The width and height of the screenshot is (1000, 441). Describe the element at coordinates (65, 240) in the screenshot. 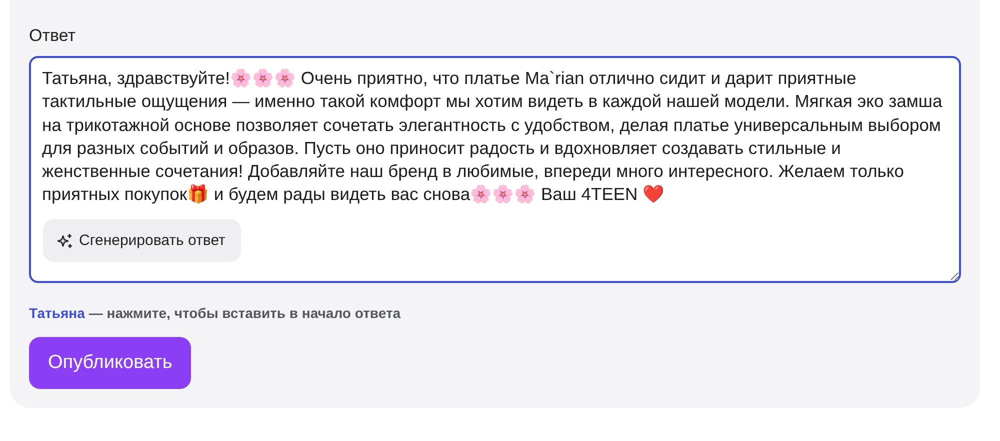

I see `sparkle-icon` at that location.